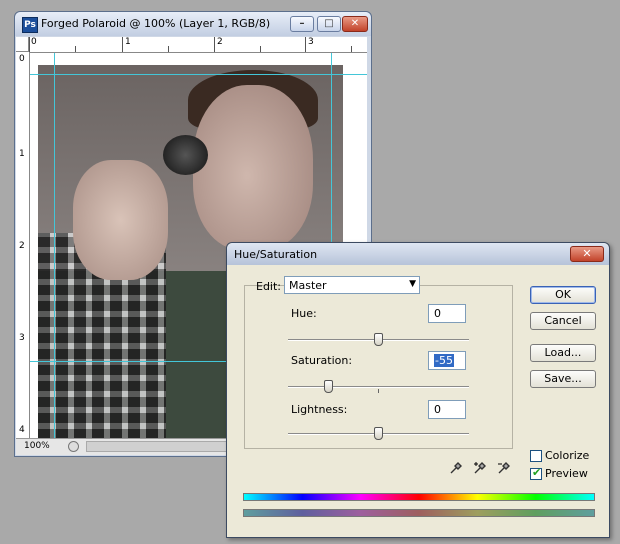 This screenshot has width=620, height=544. I want to click on ruler-origin, so click(22, 44).